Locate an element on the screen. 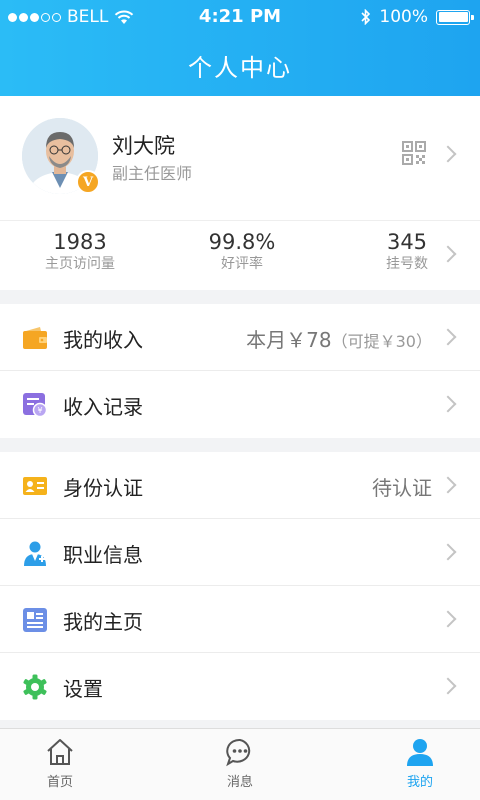 The height and width of the screenshot is (800, 480). page-title: 个人中心 is located at coordinates (240, 68).